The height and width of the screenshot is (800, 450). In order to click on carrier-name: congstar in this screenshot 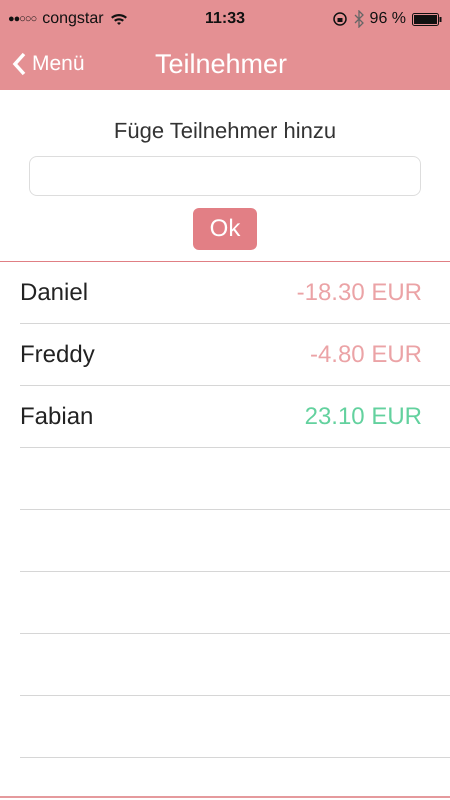, I will do `click(73, 19)`.